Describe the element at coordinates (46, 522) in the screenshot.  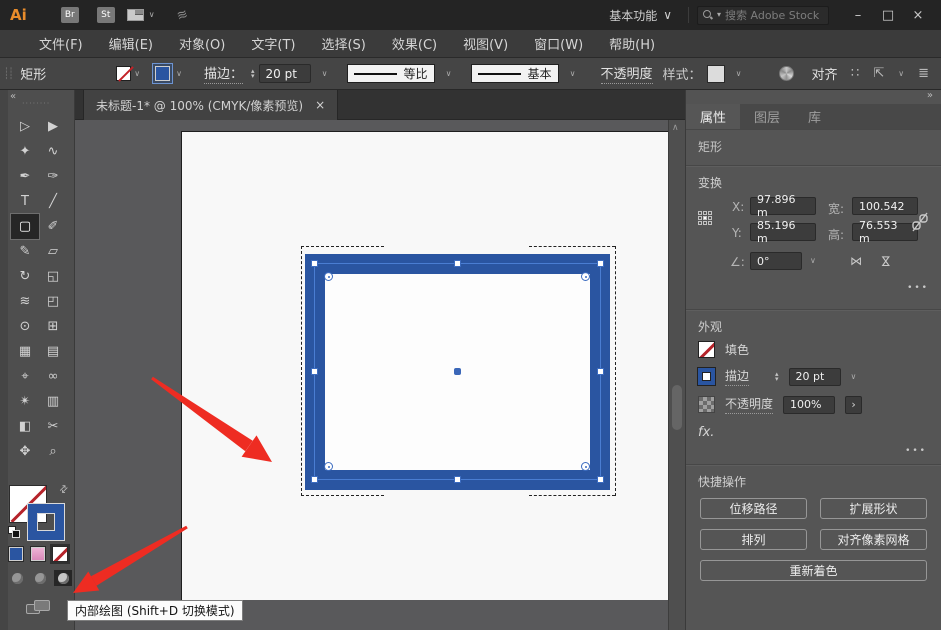
I see `stroke-indicator` at that location.